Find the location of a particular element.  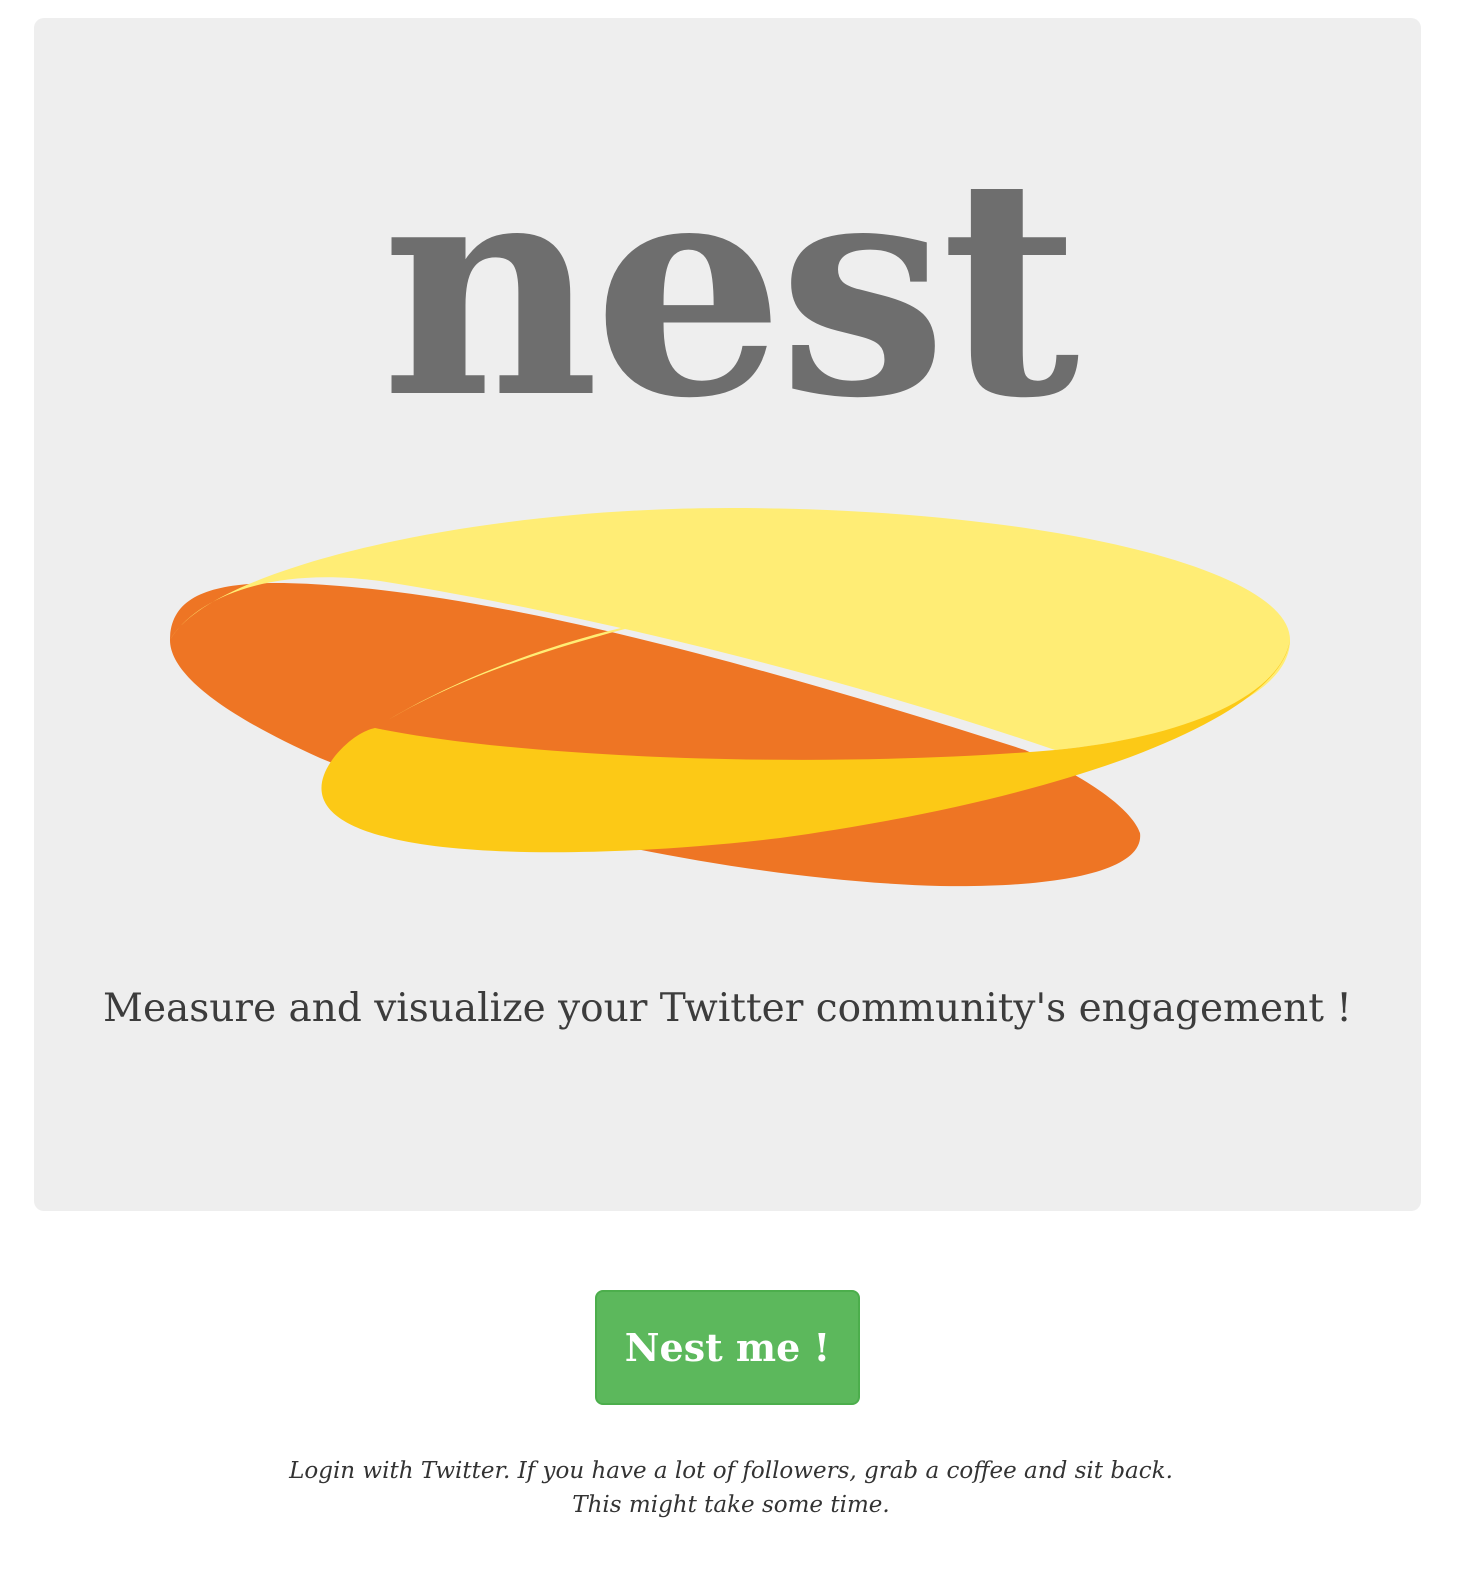

nest-me-button: Nest me ! is located at coordinates (727, 1347).